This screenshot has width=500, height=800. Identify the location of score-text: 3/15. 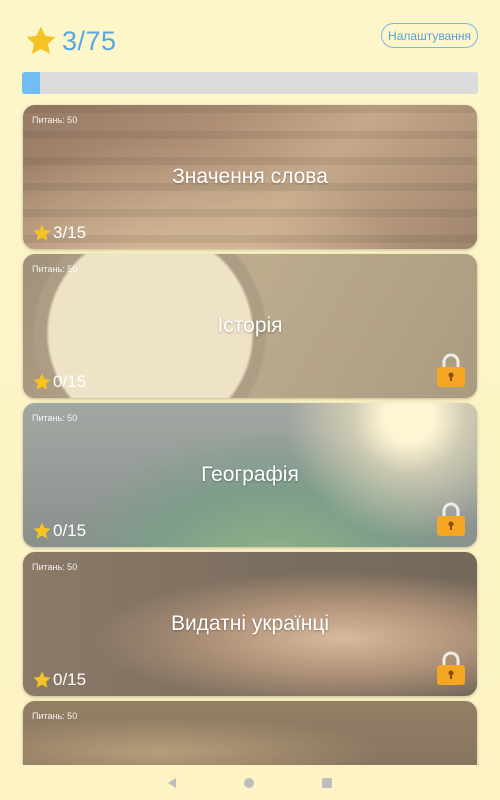
(70, 232).